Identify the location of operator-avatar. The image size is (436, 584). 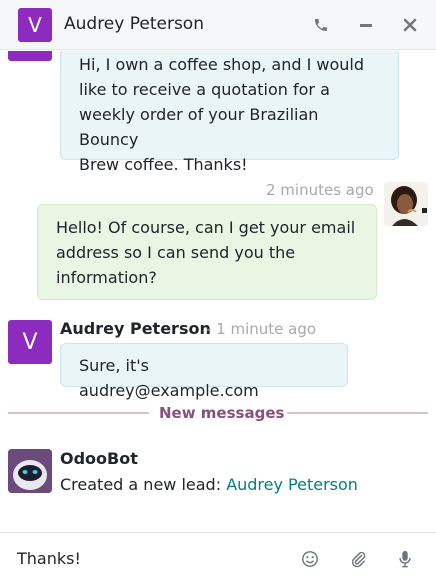
(406, 204).